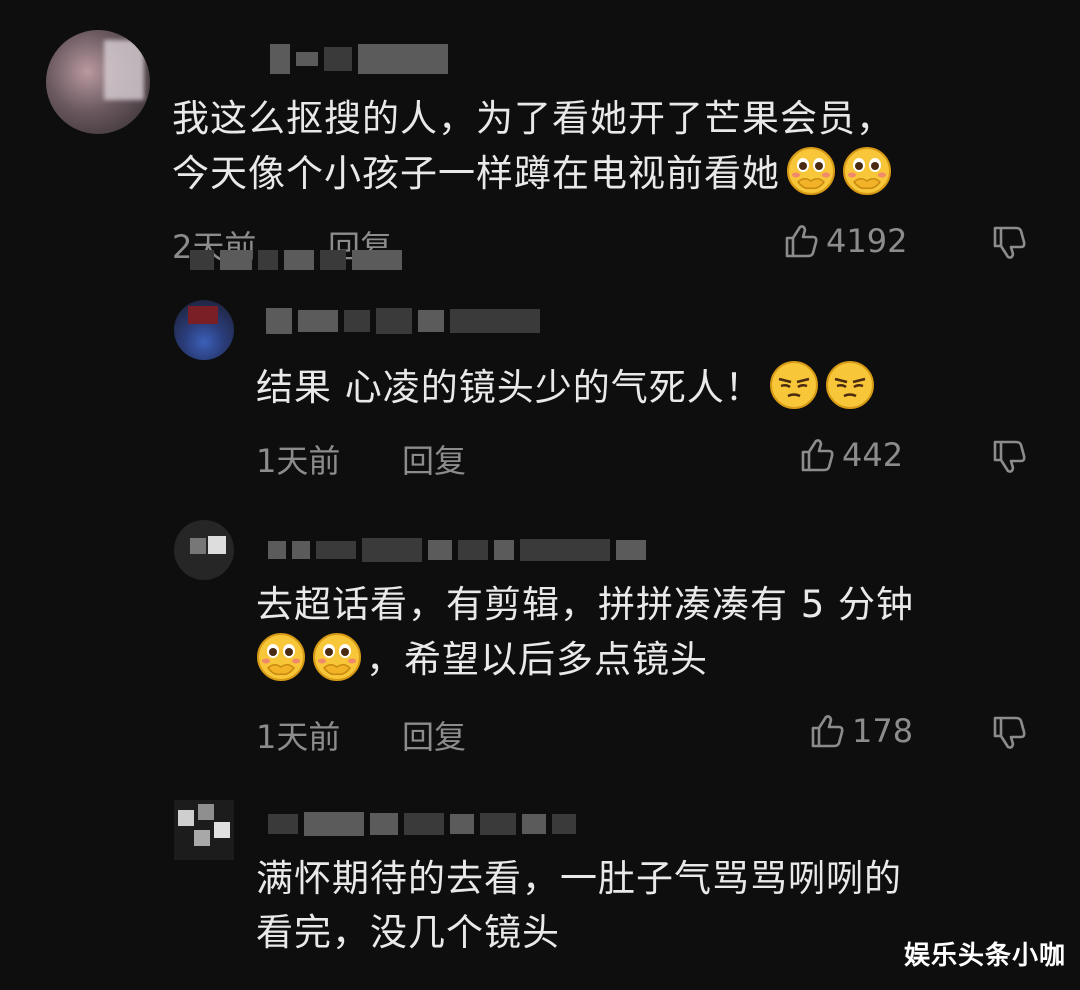  Describe the element at coordinates (984, 956) in the screenshot. I see `watermark: 娱乐头条小咖` at that location.